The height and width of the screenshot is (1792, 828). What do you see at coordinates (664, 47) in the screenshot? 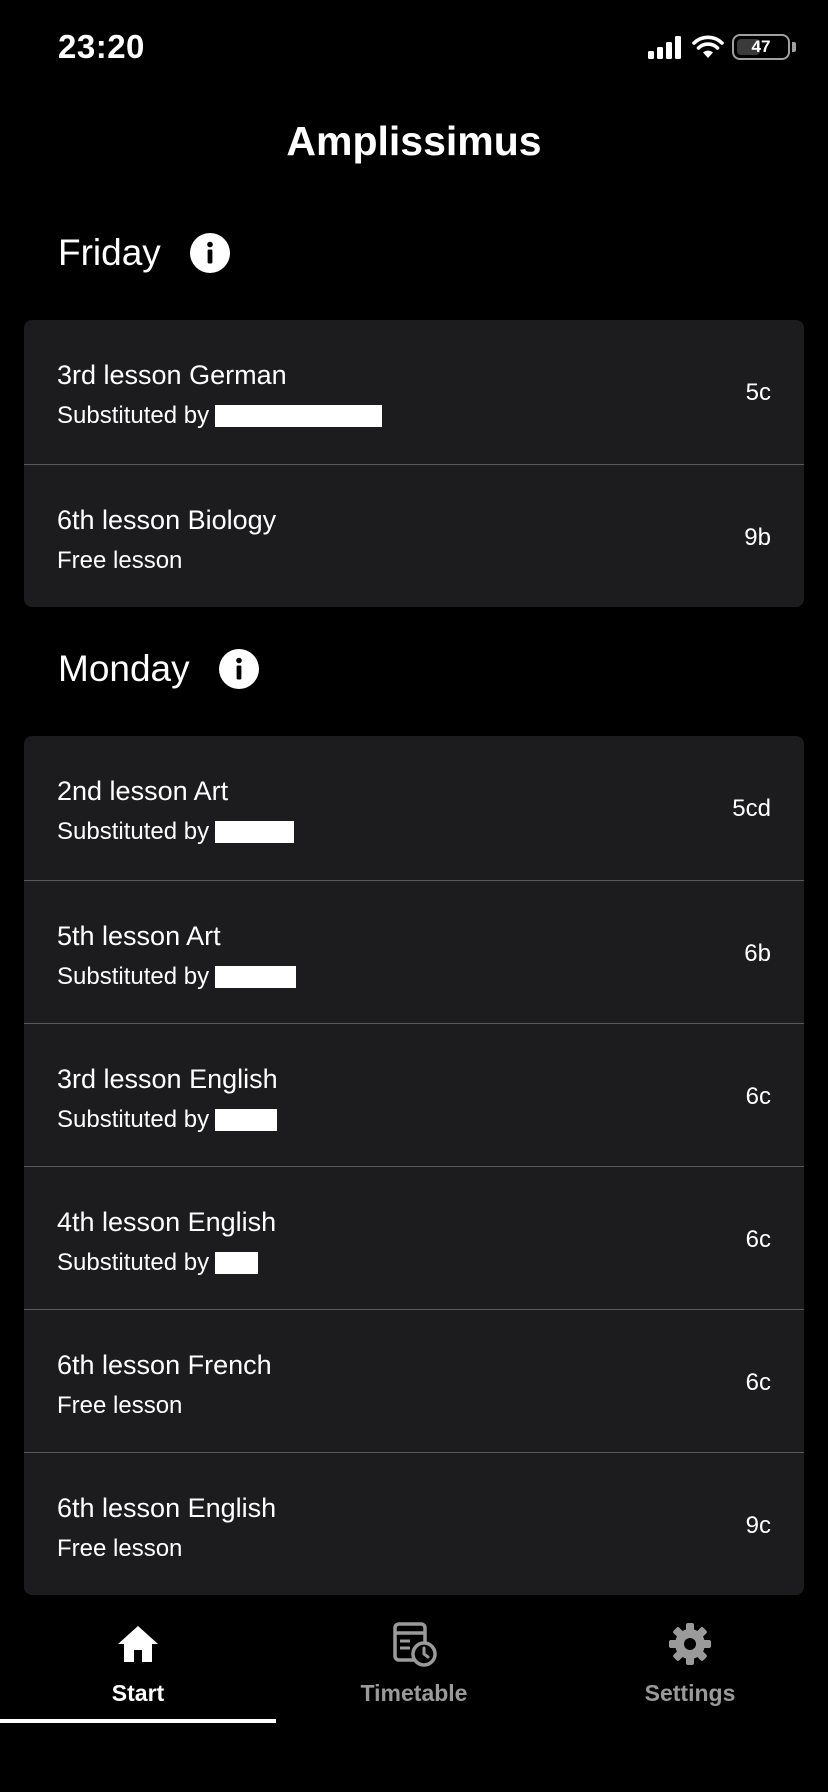
I see `cellular-signal-icon` at bounding box center [664, 47].